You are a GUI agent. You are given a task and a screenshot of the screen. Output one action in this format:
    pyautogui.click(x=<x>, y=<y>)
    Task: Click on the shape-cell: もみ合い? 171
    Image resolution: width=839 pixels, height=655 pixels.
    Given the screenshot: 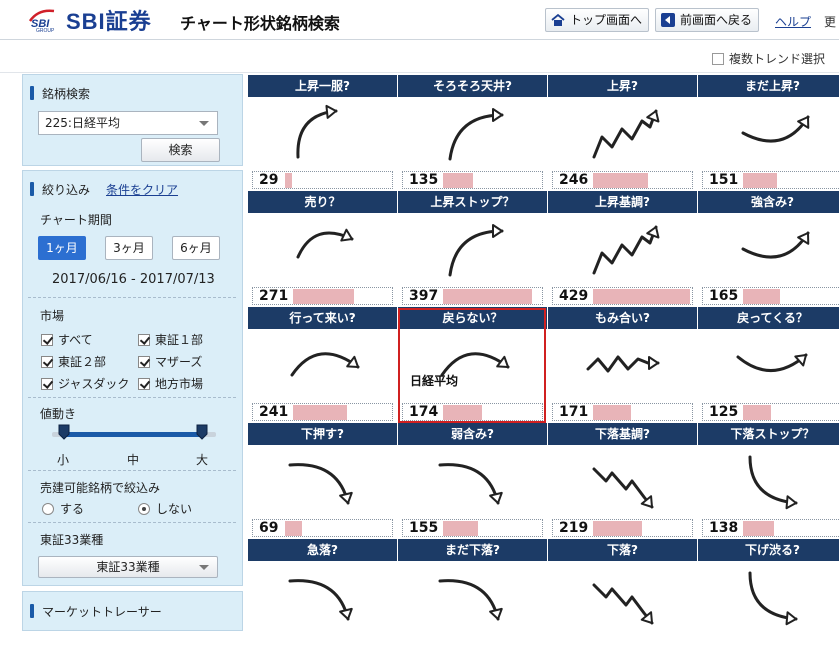 What is the action you would take?
    pyautogui.click(x=622, y=365)
    